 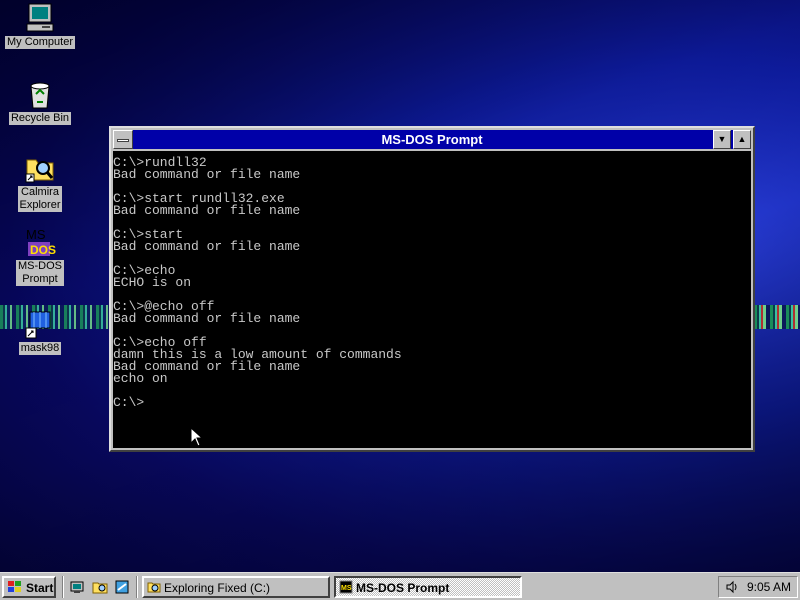 I want to click on taskbar-button-label: Exploring Fixed (C:), so click(x=217, y=588).